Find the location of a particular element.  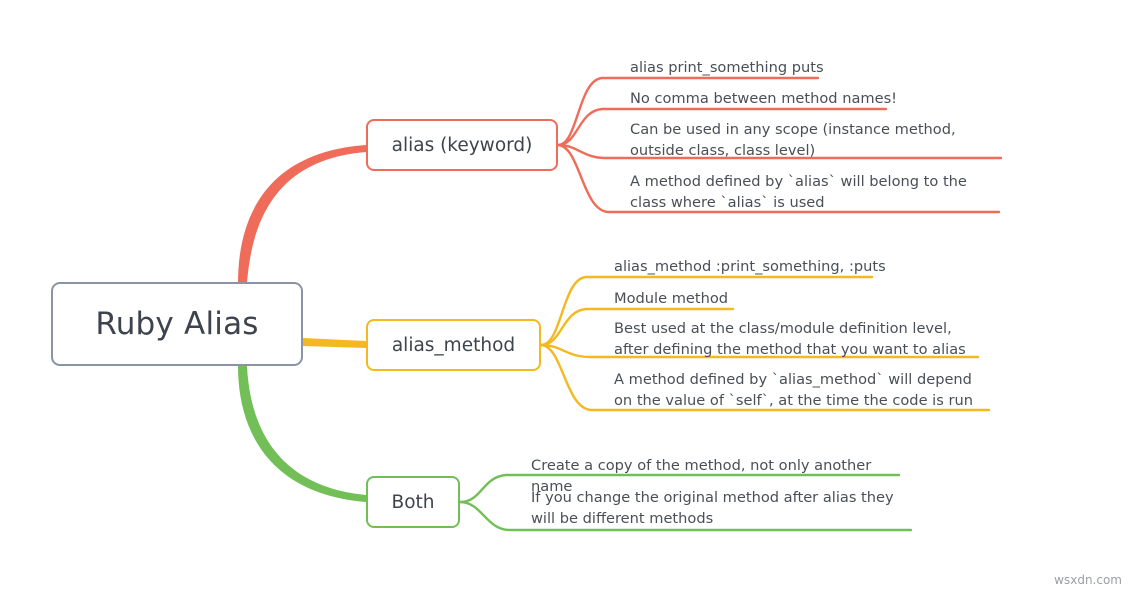

connector-root-to-alias-method is located at coordinates (334, 343).